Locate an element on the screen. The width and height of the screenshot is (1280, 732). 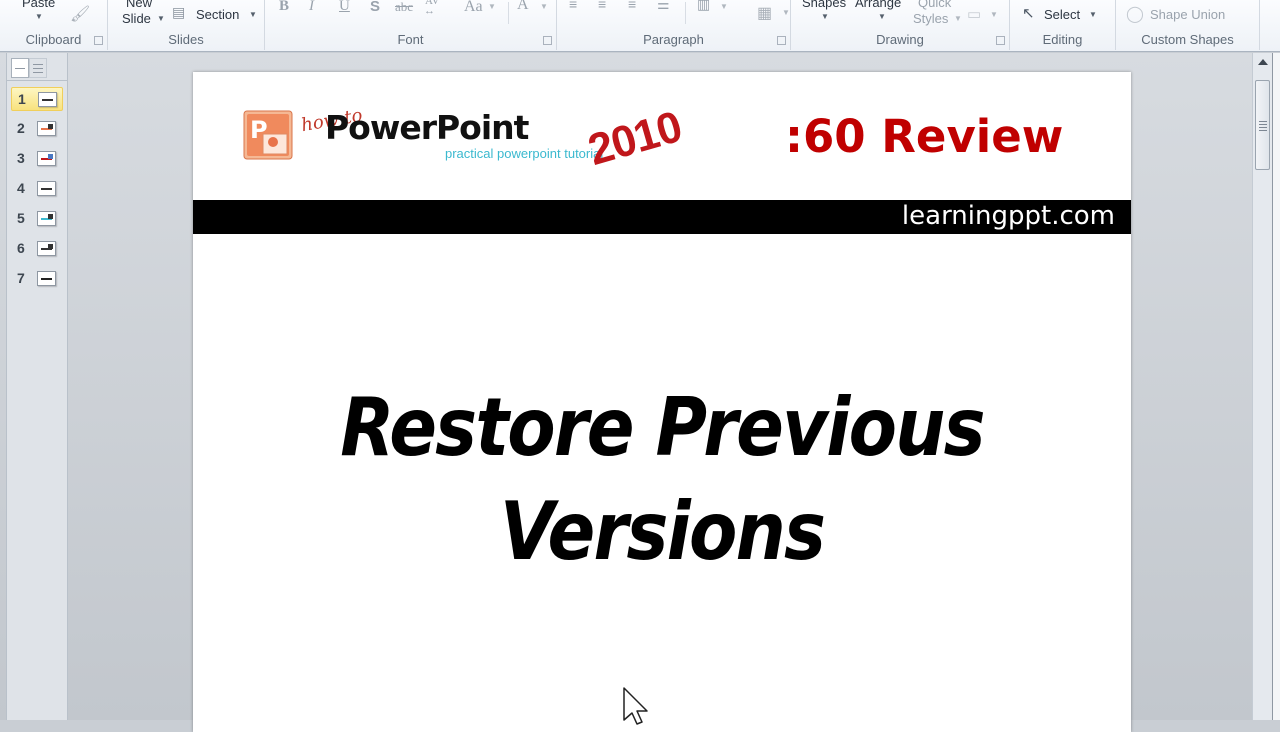
paragraph-group-label: Paragraph is located at coordinates (673, 39).